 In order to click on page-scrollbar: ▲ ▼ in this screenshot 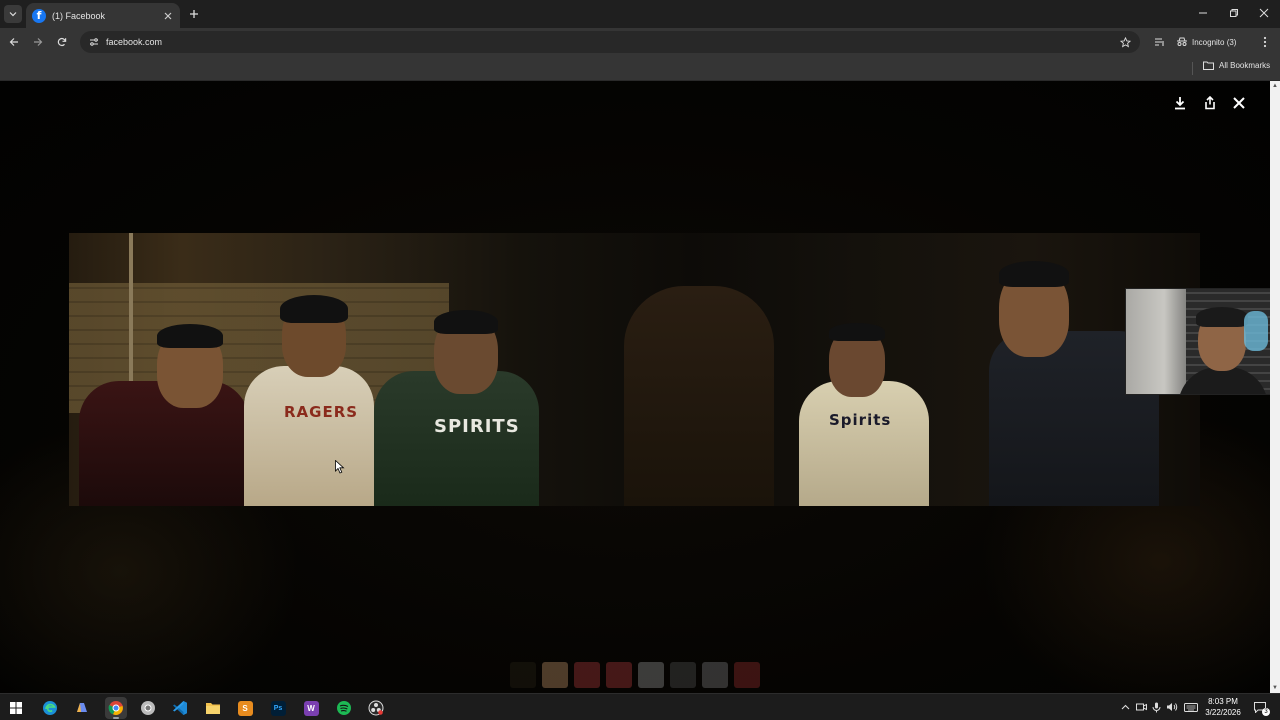, I will do `click(1275, 387)`.